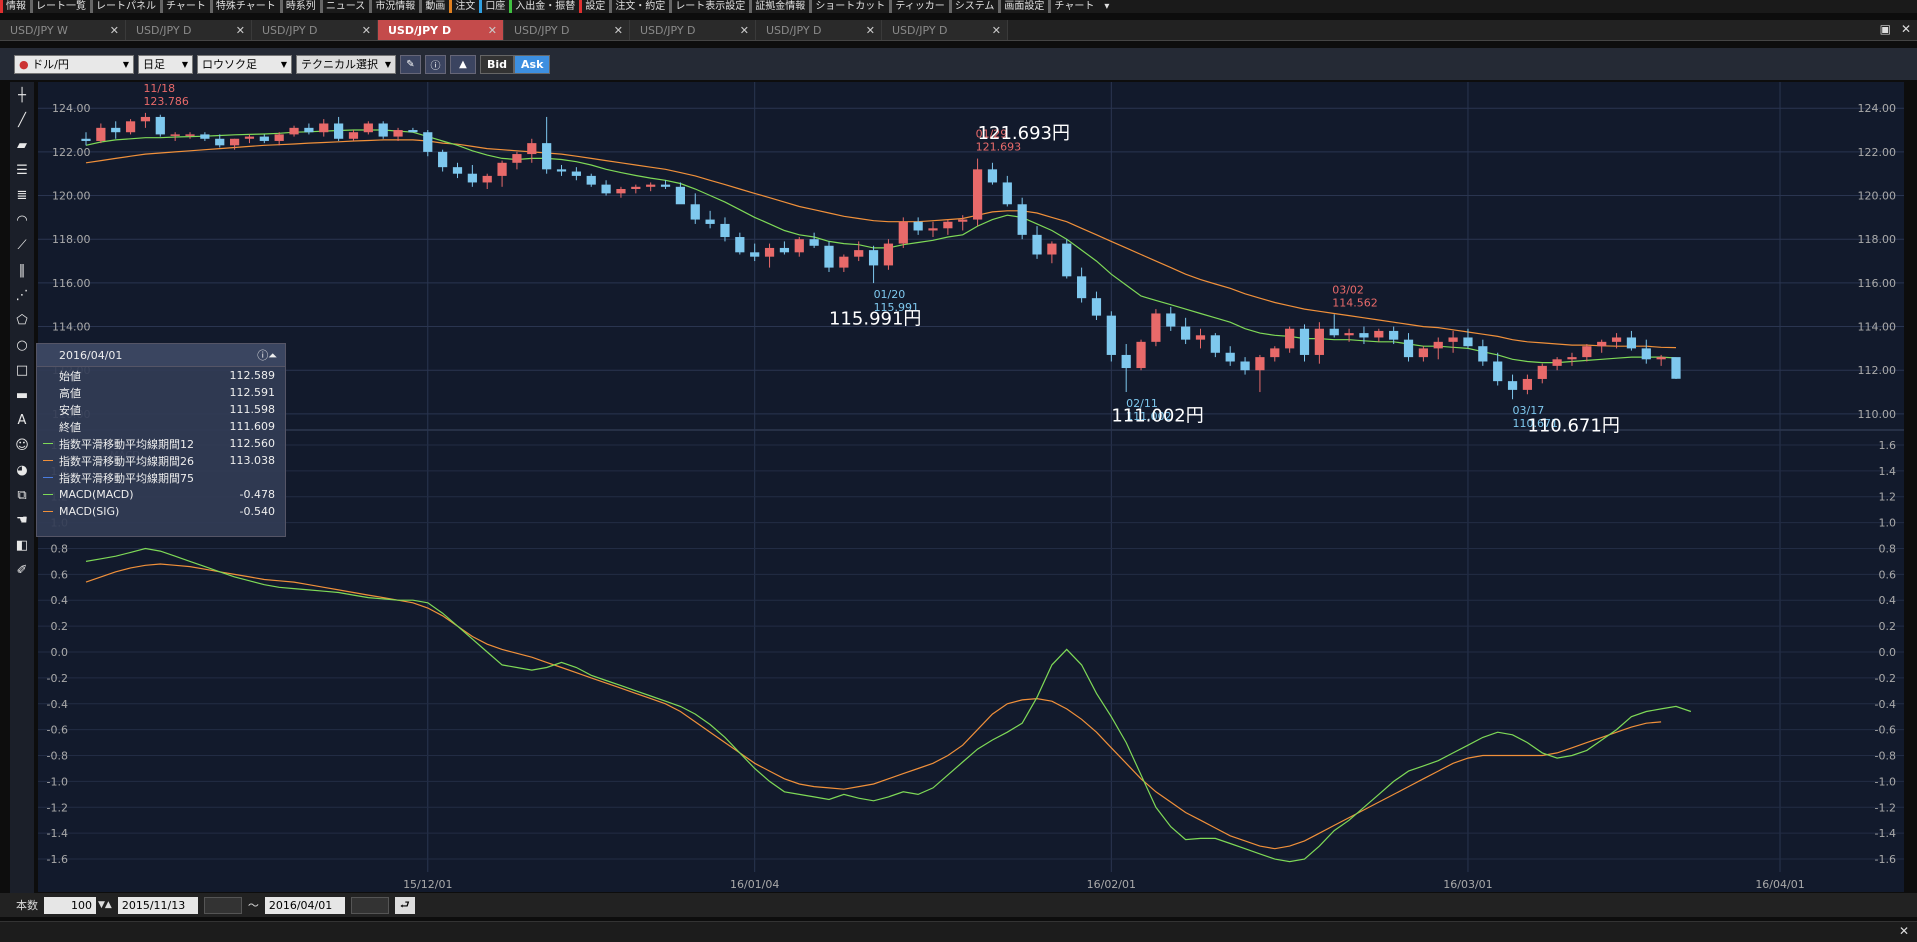 Image resolution: width=1917 pixels, height=942 pixels. I want to click on horizontal-lines-icon: ☰, so click(22, 170).